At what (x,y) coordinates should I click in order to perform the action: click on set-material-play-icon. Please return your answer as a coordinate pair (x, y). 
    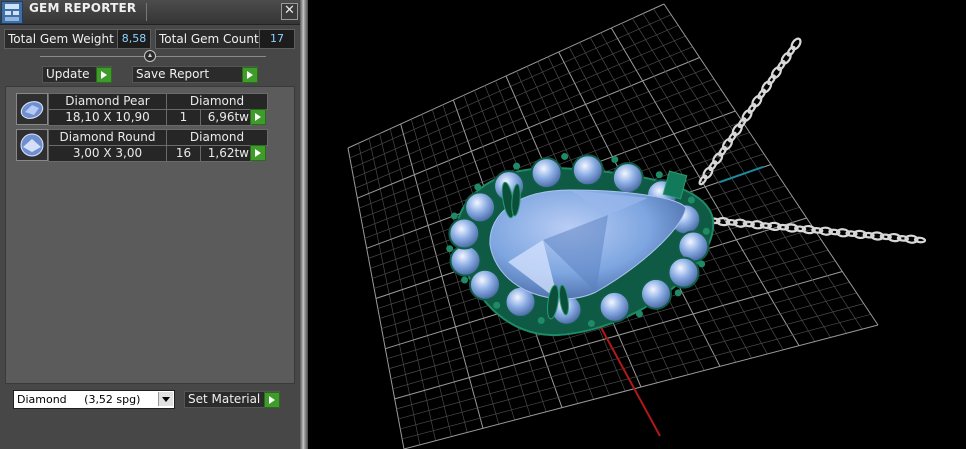
    Looking at the image, I should click on (272, 400).